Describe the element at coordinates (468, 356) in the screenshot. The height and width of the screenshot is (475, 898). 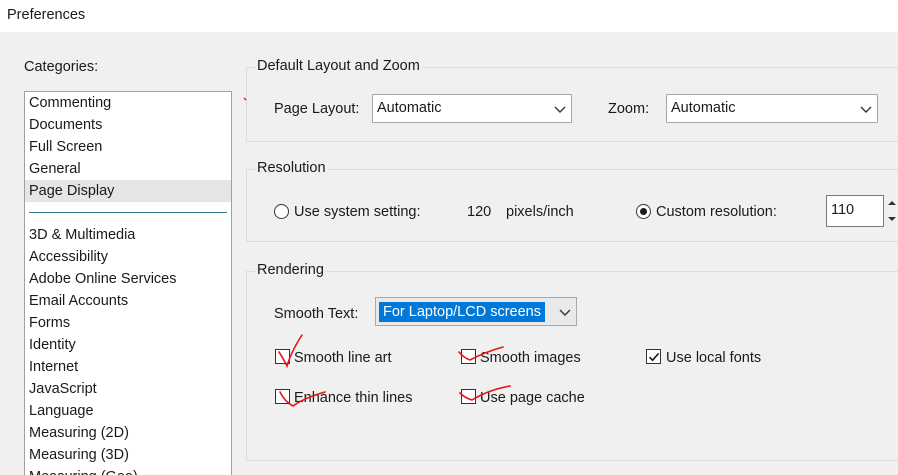
I see `smooth-images-checkbox` at that location.